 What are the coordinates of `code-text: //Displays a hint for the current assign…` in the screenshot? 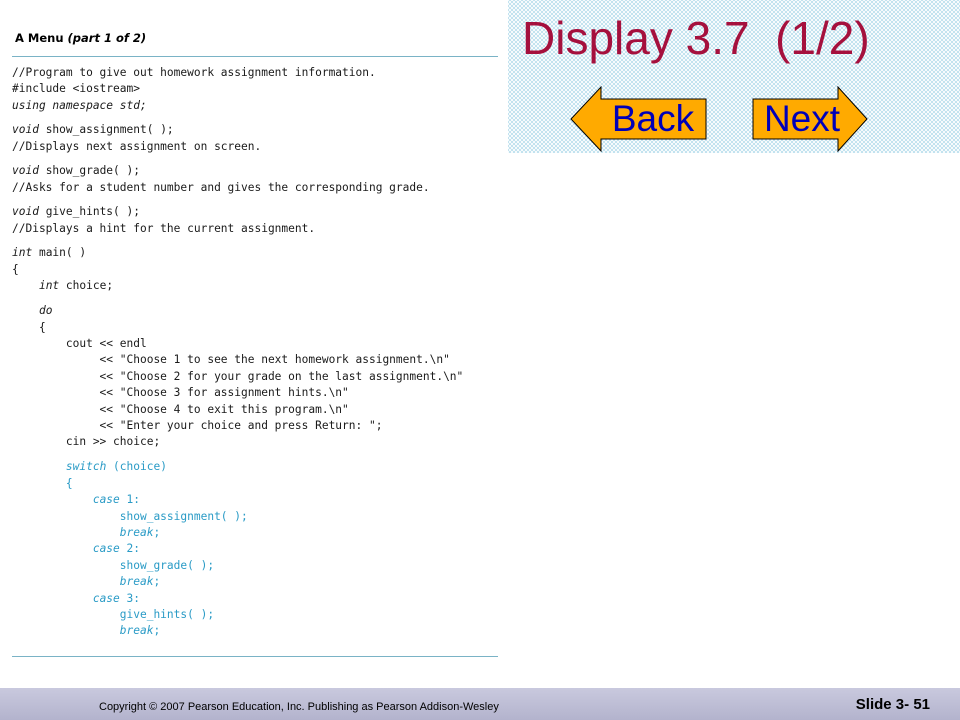 It's located at (164, 228).